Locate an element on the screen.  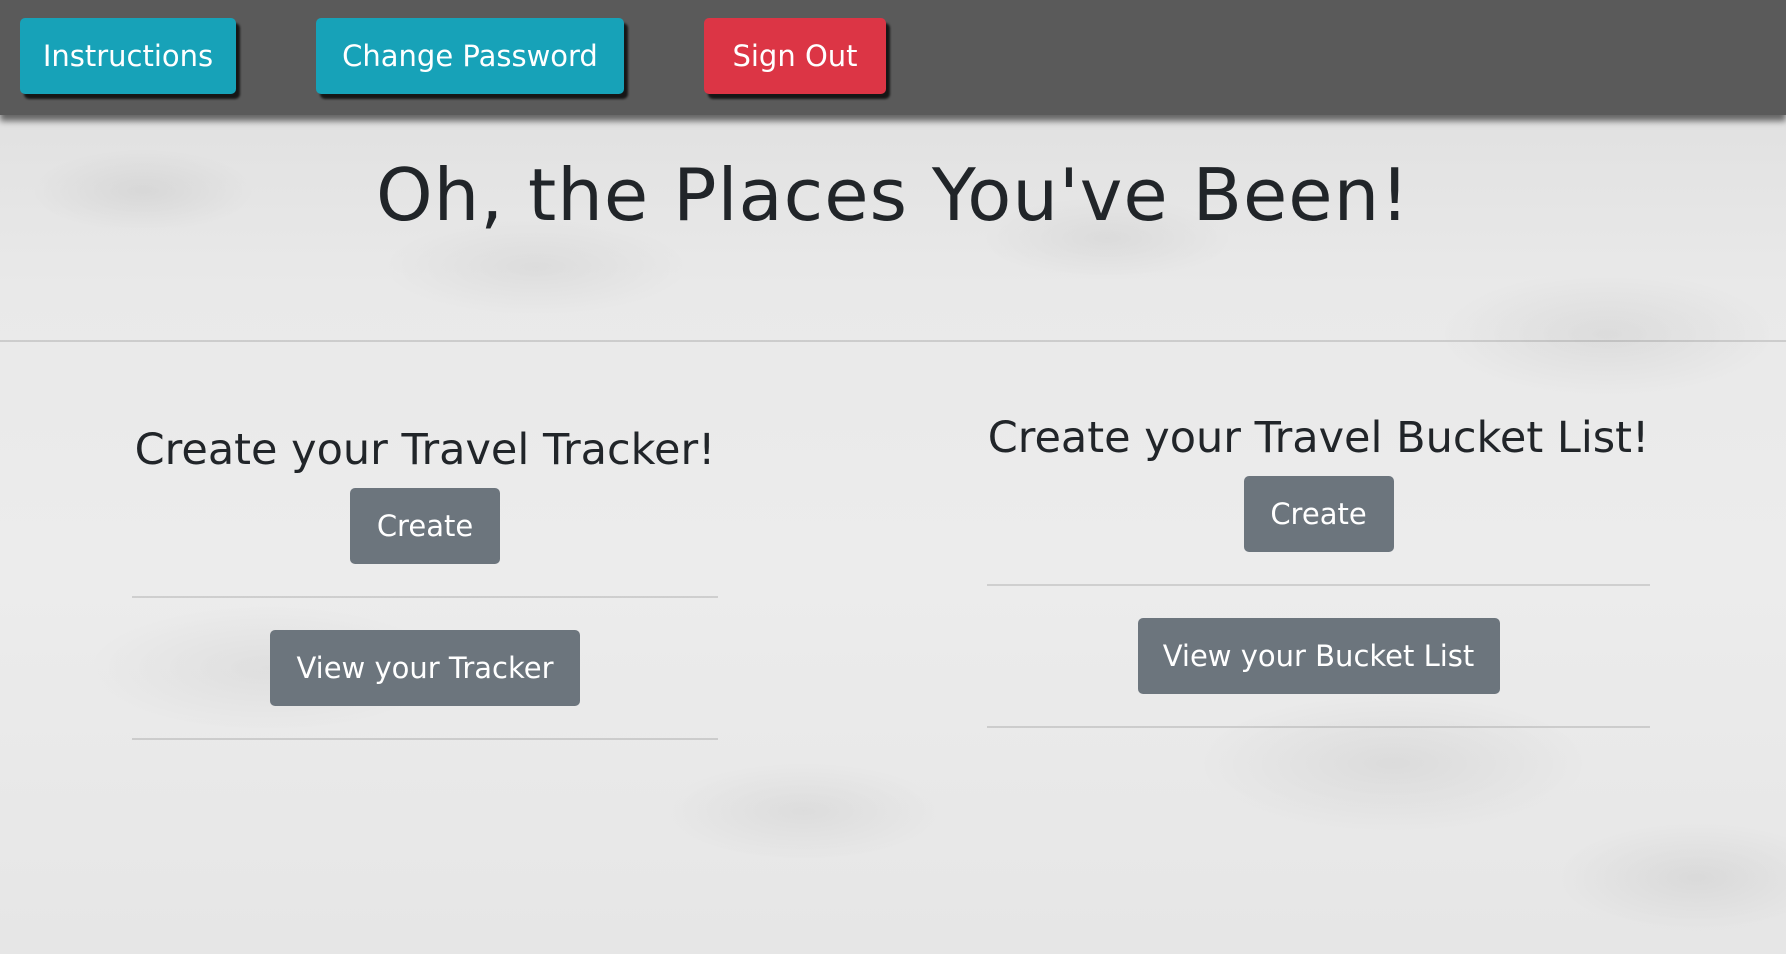
create-tracker-button: Create is located at coordinates (425, 526).